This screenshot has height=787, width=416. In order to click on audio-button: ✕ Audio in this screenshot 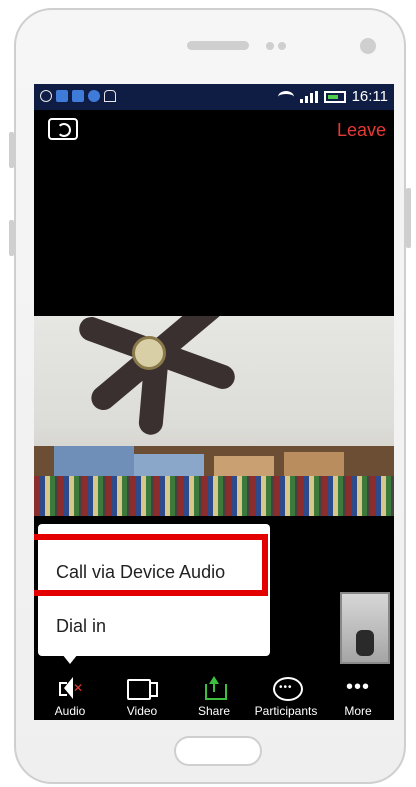, I will do `click(70, 697)`.